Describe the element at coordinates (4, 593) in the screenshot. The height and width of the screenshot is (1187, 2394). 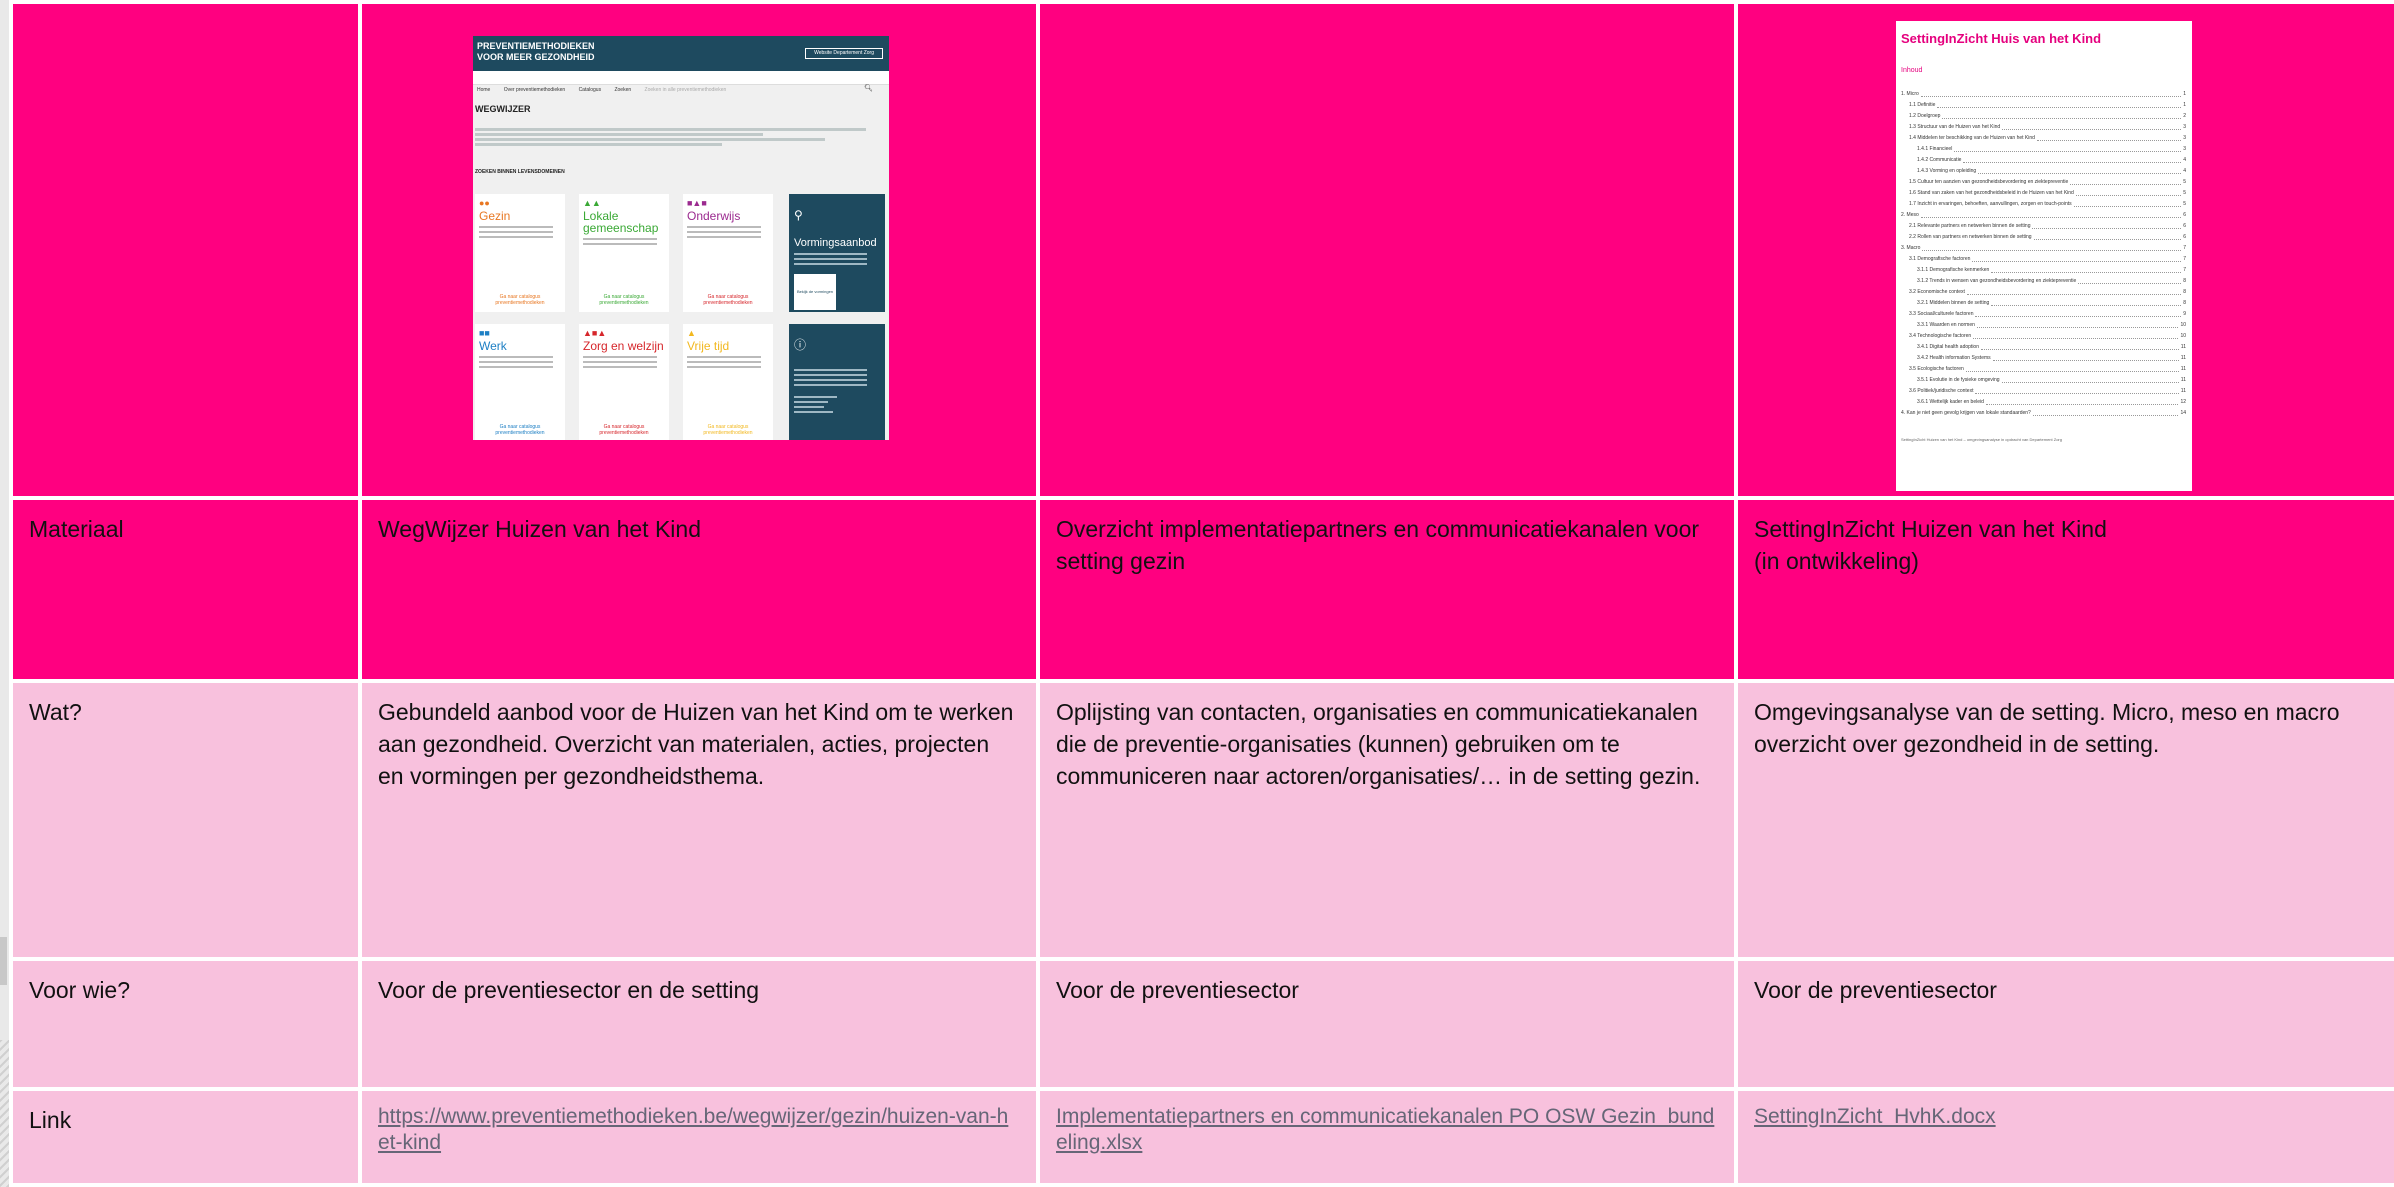
I see `left-edge-strip` at that location.